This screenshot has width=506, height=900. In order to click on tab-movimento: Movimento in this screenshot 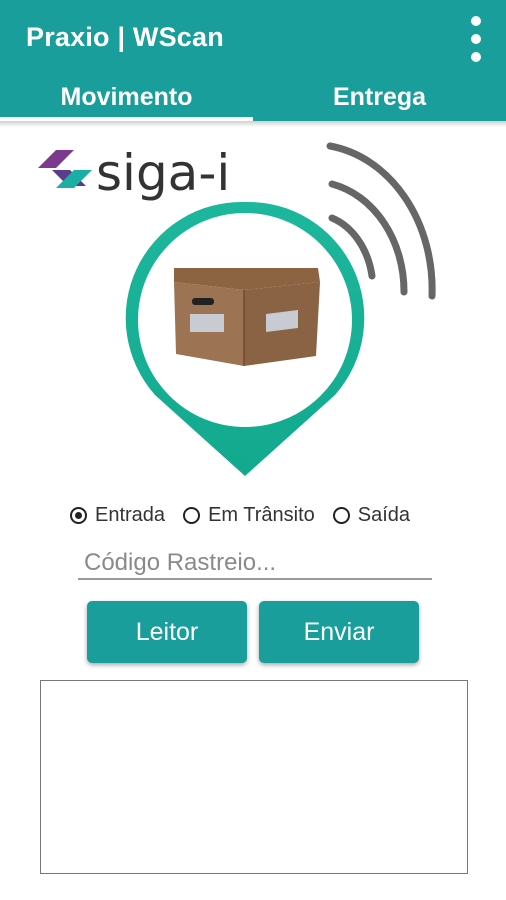, I will do `click(126, 97)`.